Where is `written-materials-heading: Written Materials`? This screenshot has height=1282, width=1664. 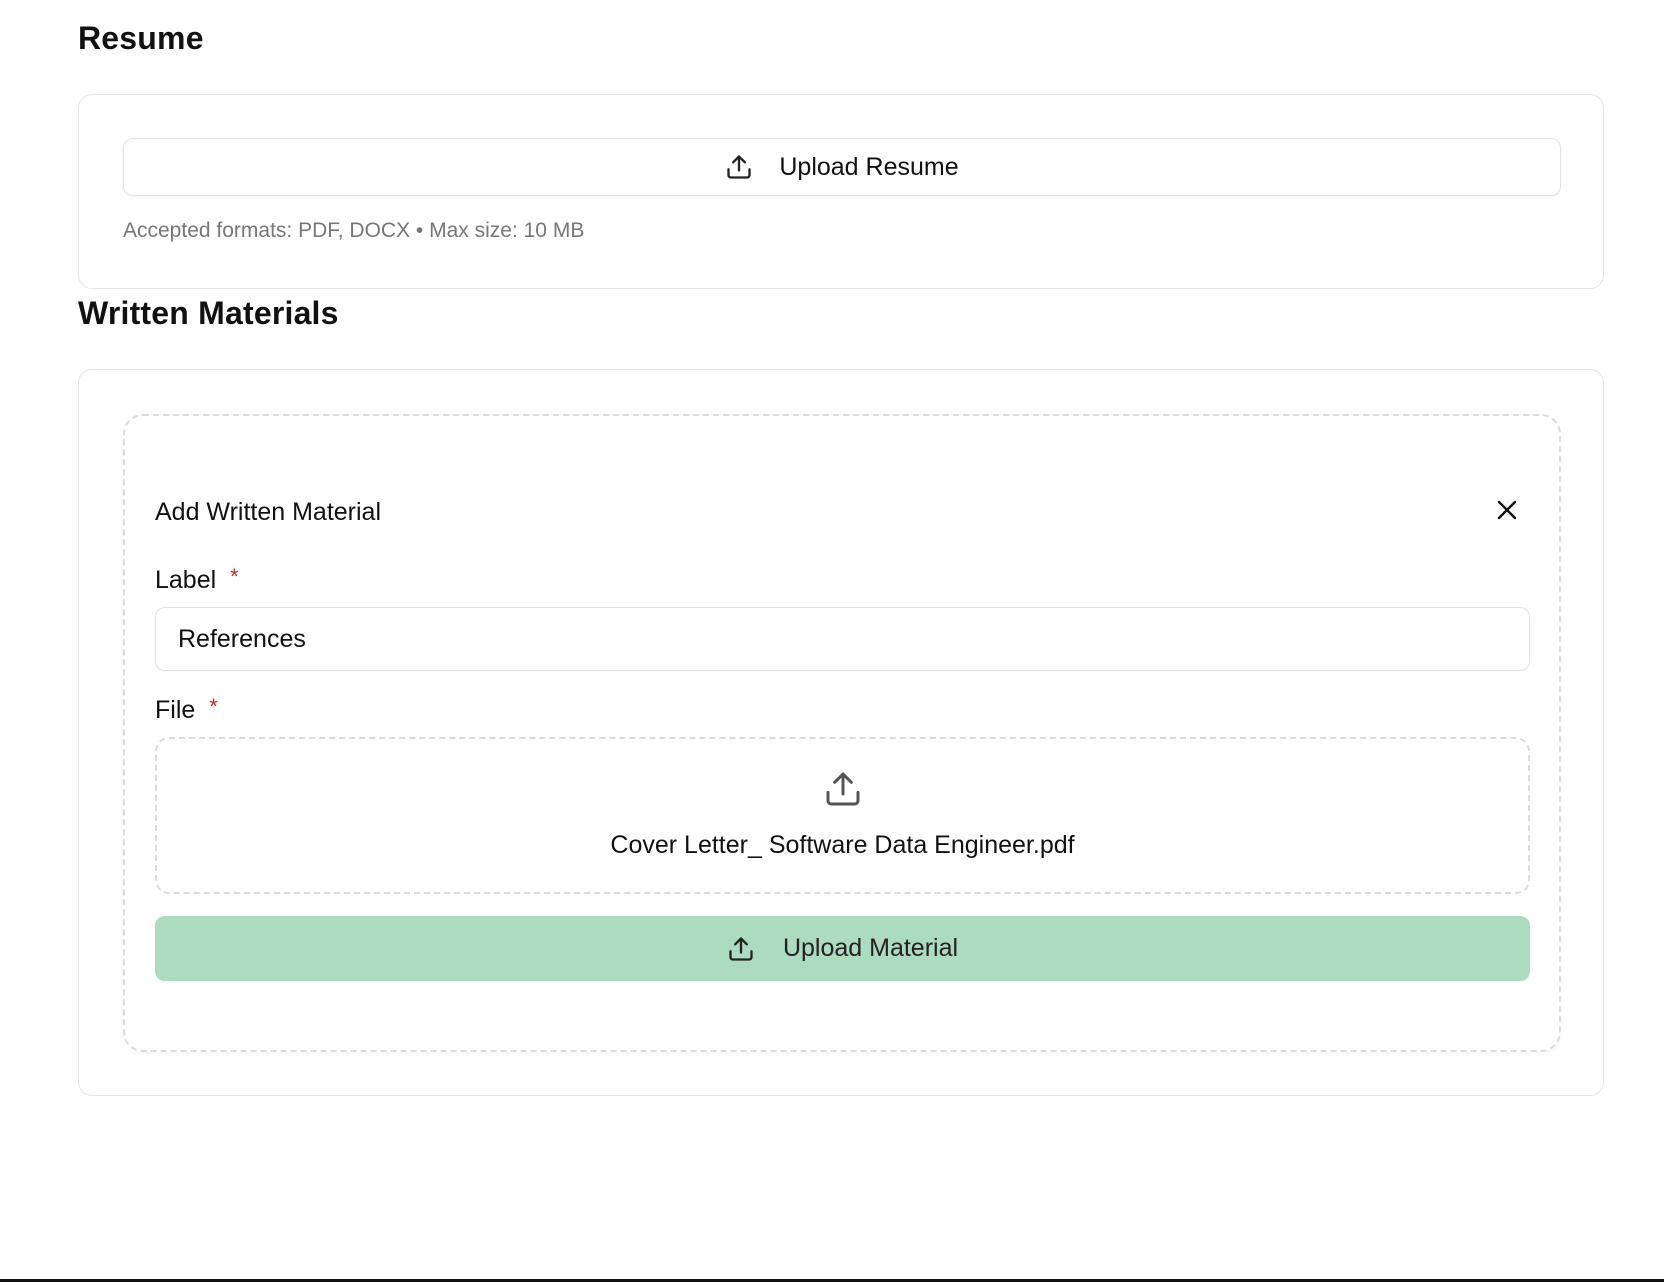
written-materials-heading: Written Materials is located at coordinates (208, 313).